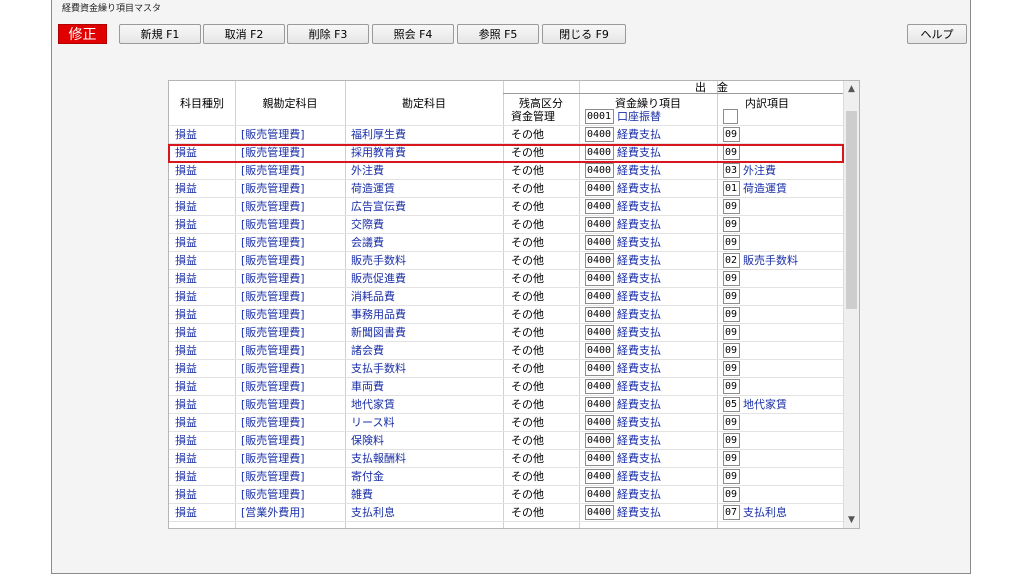 This screenshot has height=576, width=1024. What do you see at coordinates (731, 512) in the screenshot?
I see `detail-code-input: 07` at bounding box center [731, 512].